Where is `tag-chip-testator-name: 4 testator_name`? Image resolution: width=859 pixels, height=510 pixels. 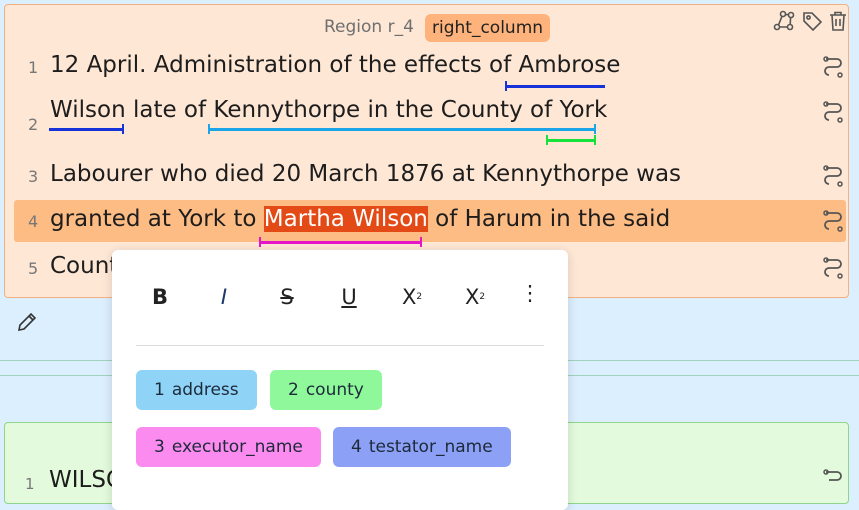 tag-chip-testator-name: 4 testator_name is located at coordinates (422, 447).